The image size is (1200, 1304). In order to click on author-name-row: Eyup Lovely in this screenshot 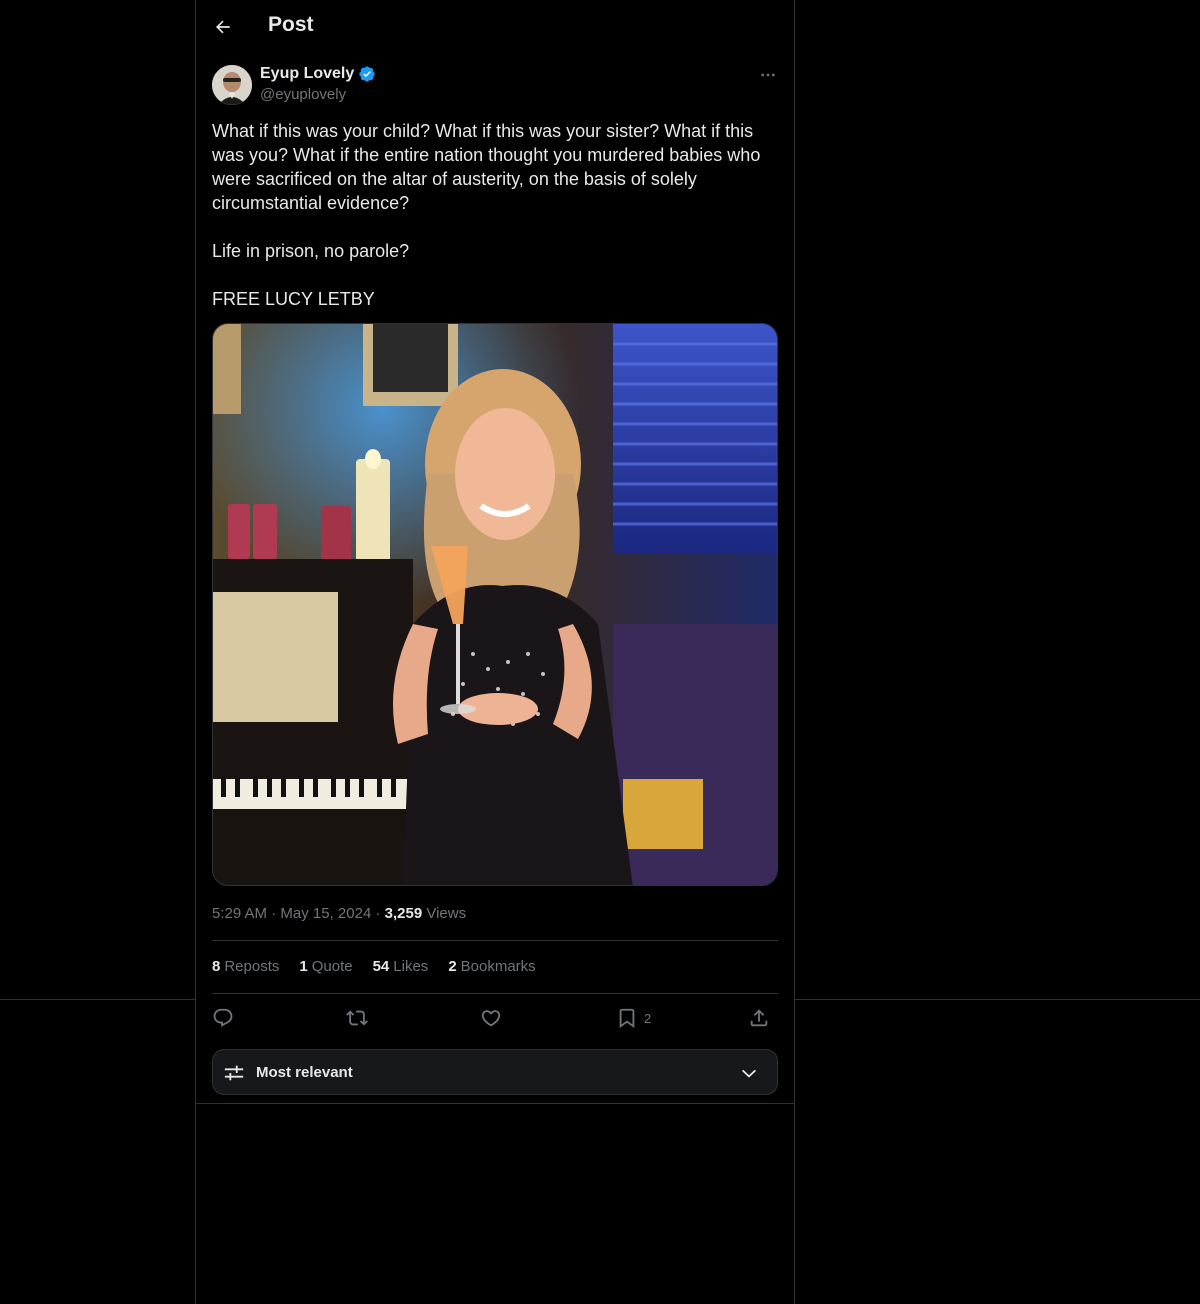, I will do `click(318, 74)`.